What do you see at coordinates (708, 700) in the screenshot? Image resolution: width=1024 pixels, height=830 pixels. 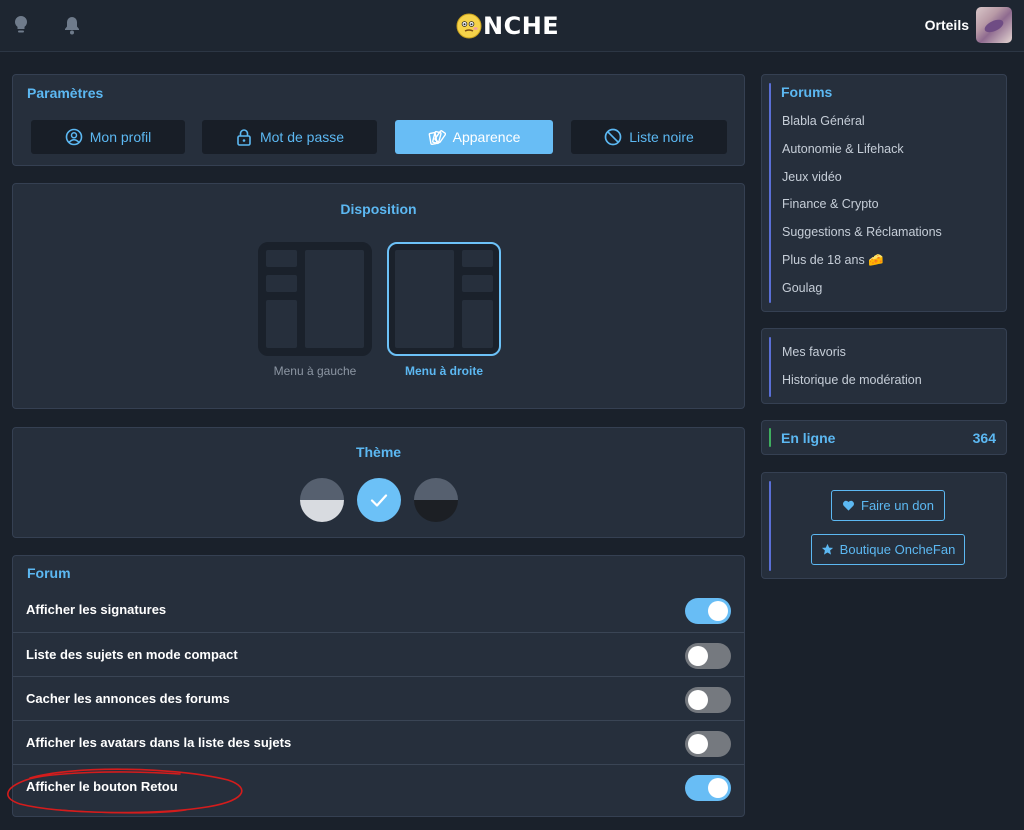 I see `toggle-announcements` at bounding box center [708, 700].